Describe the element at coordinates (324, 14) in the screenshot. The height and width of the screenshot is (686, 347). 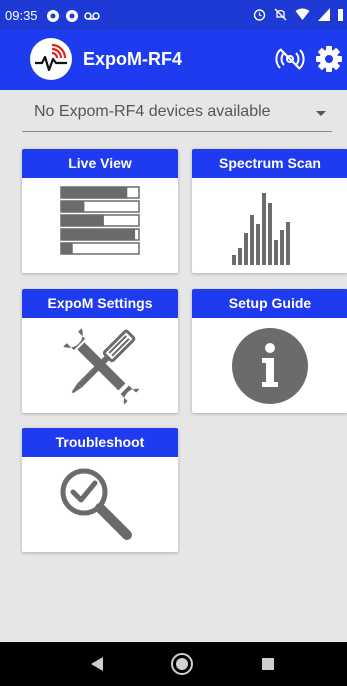
I see `signal-icon` at that location.